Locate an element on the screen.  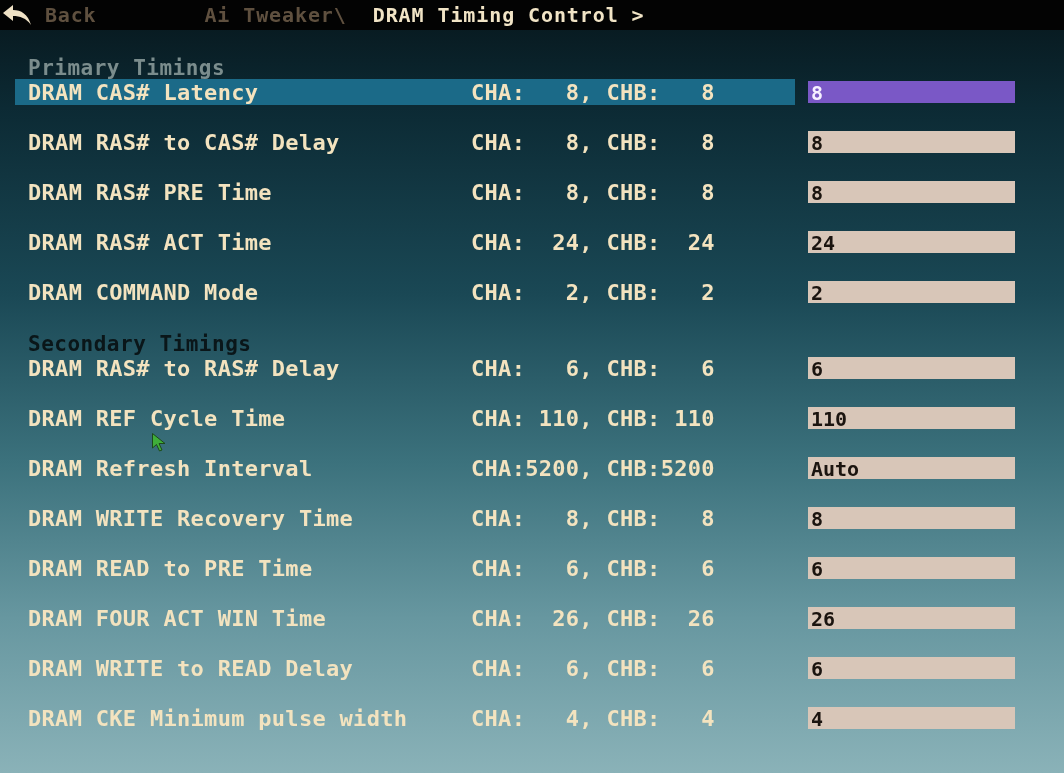
timing-reading: CHA: 26, CHB: 26 is located at coordinates (593, 618).